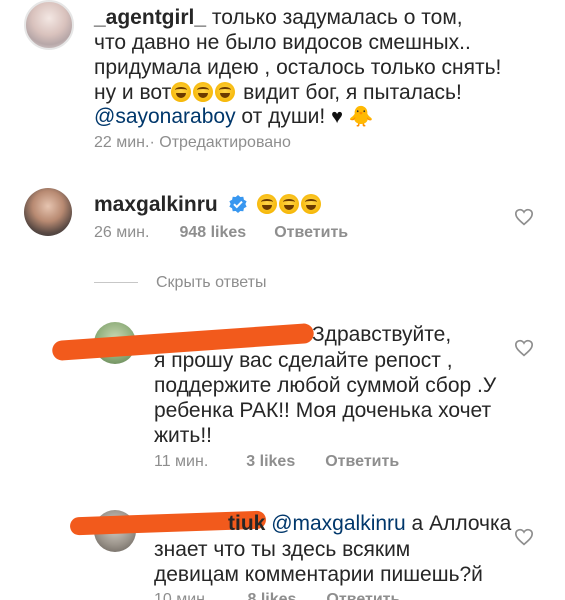 The height and width of the screenshot is (600, 565). What do you see at coordinates (282, 42) in the screenshot?
I see `comment-text-line: что давно не было видосов смешных..` at bounding box center [282, 42].